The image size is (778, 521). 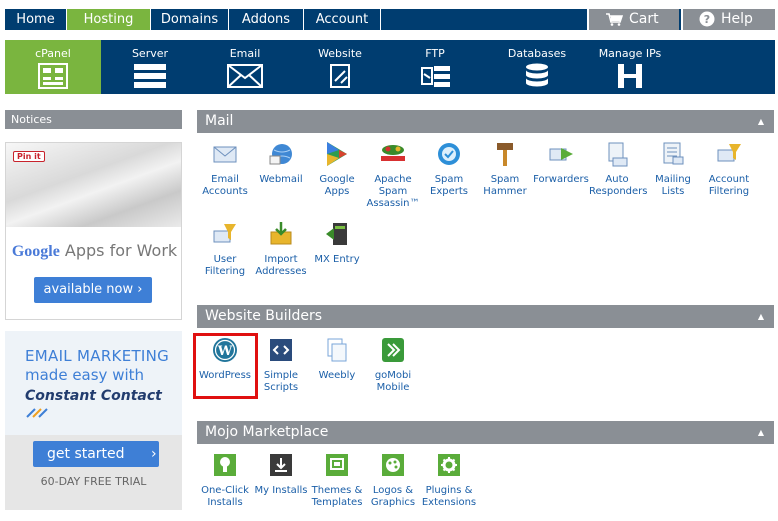 What do you see at coordinates (340, 76) in the screenshot?
I see `website-icon` at bounding box center [340, 76].